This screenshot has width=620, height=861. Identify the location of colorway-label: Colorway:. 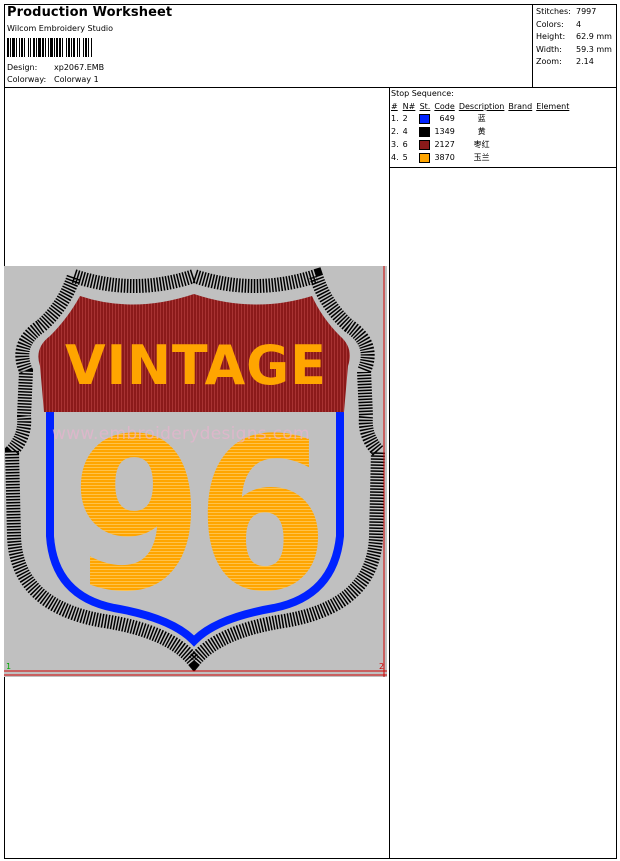
(27, 79).